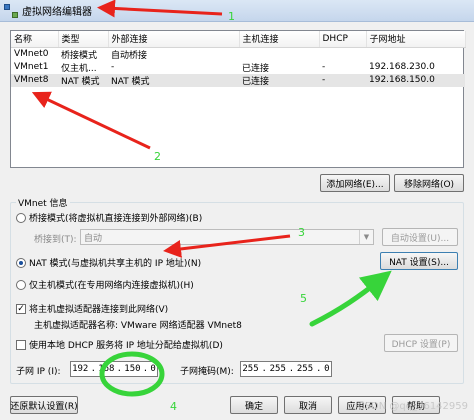 The image size is (474, 420). Describe the element at coordinates (44, 405) in the screenshot. I see `restore-defaults-button: 还原默认设置(R)` at that location.